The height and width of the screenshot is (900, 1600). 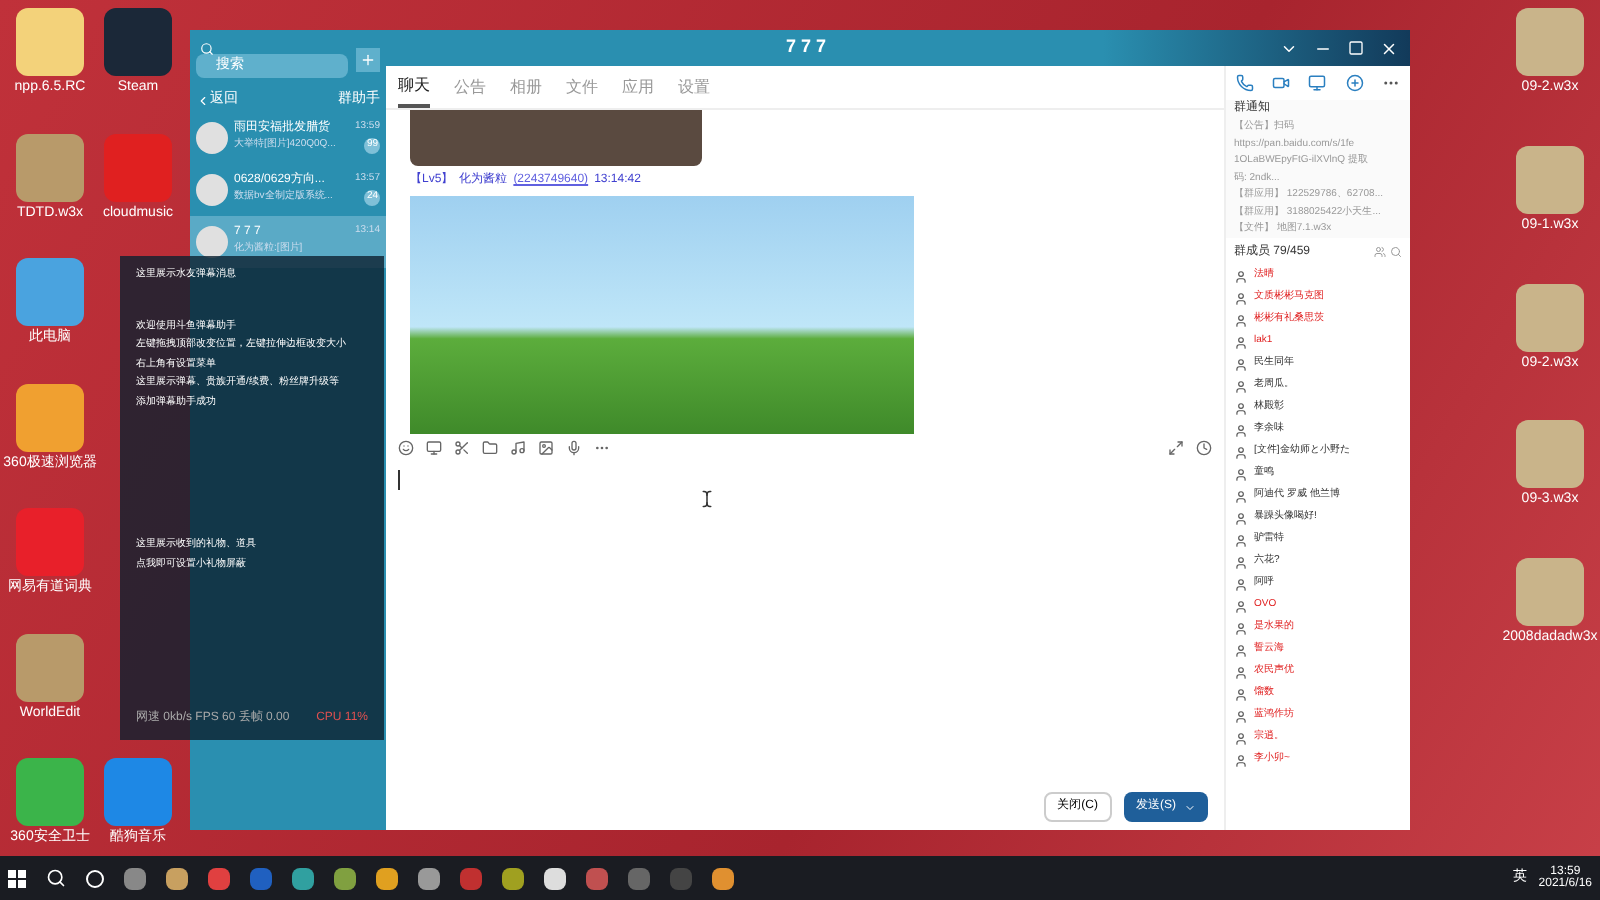 What do you see at coordinates (526, 87) in the screenshot?
I see `tab: 相册` at bounding box center [526, 87].